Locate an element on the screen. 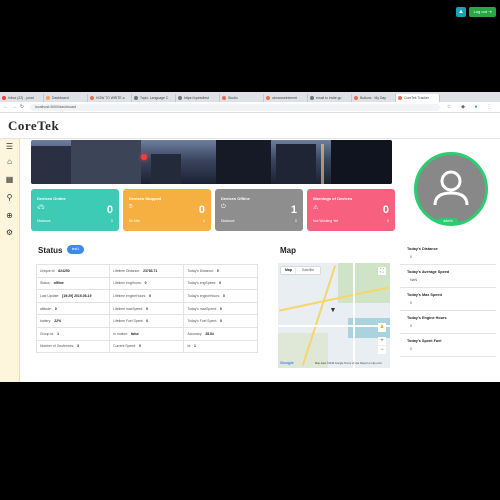 The image size is (500, 500). url-field: localhost:3000/dashboard is located at coordinates (235, 107).